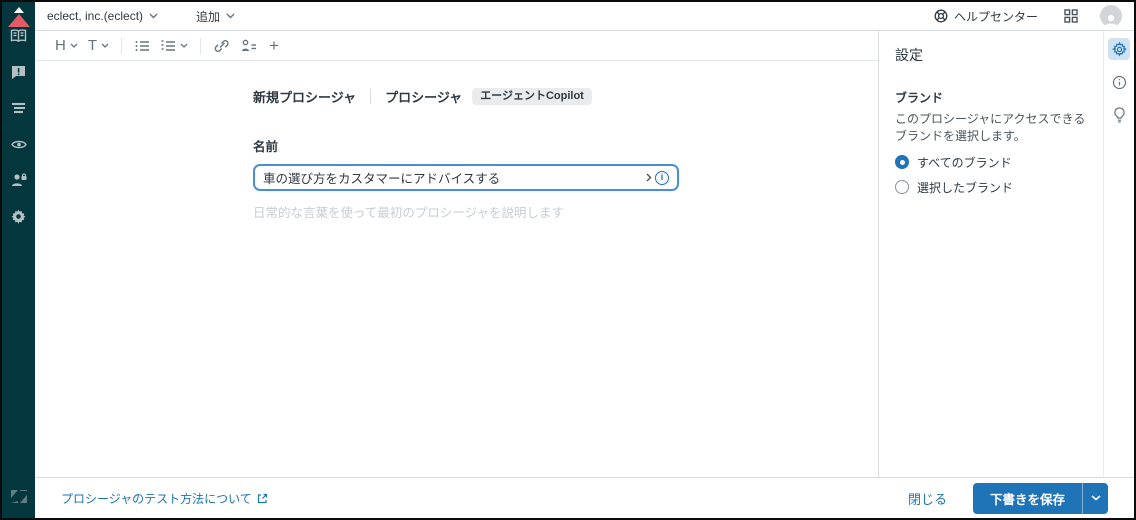  Describe the element at coordinates (174, 45) in the screenshot. I see `ordered-list-button` at that location.